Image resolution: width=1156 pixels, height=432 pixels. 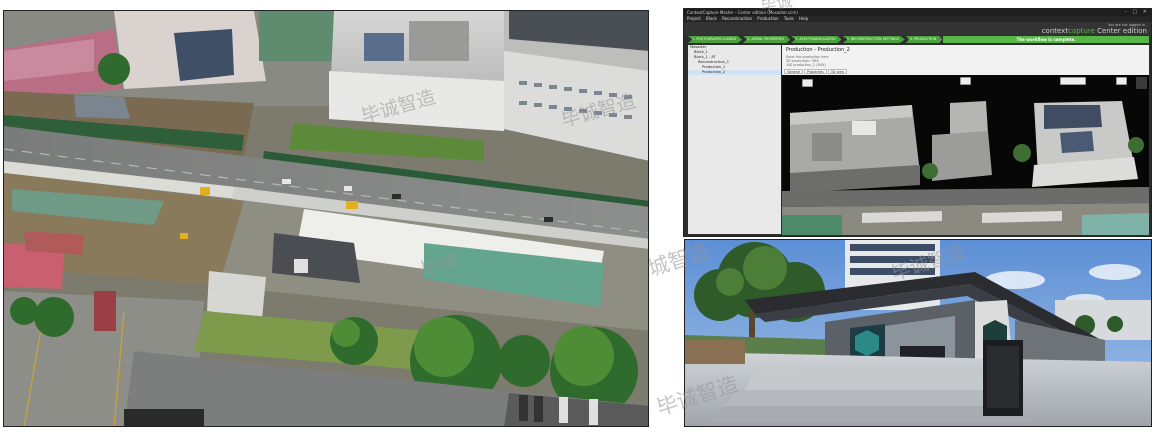 What do you see at coordinates (1046, 39) in the screenshot?
I see `workflow-status: The workflow is complete.` at bounding box center [1046, 39].